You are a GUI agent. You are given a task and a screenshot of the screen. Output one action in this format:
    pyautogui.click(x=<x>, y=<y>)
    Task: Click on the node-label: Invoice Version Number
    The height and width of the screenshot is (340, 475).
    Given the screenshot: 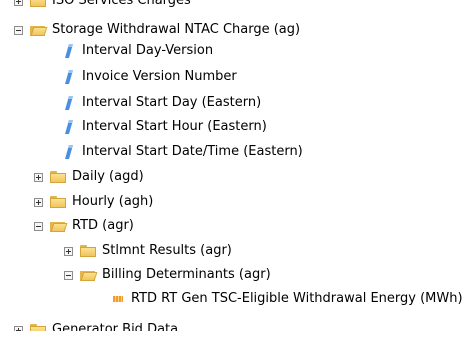 What is the action you would take?
    pyautogui.click(x=159, y=76)
    